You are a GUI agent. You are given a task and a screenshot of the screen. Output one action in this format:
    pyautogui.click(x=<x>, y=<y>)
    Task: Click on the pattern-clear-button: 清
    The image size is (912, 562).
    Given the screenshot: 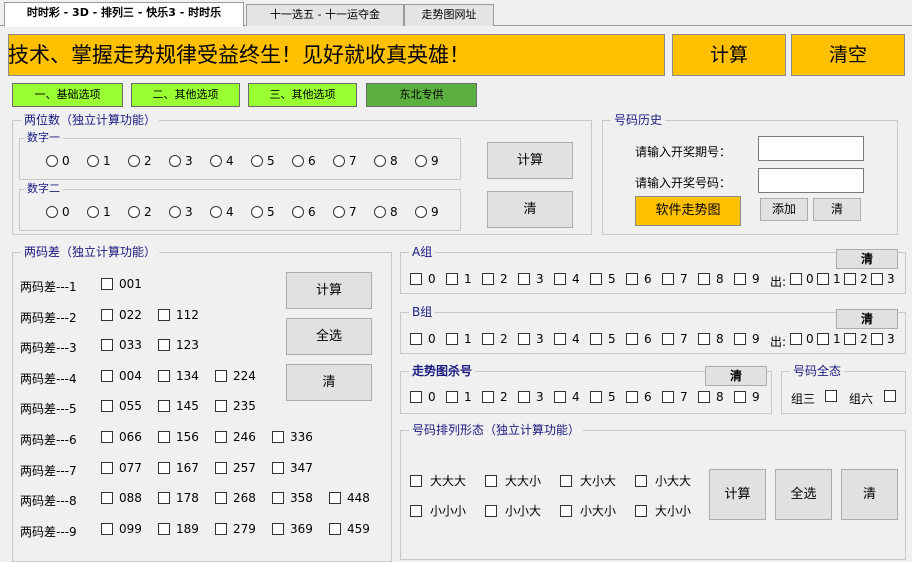 What is the action you would take?
    pyautogui.click(x=869, y=494)
    